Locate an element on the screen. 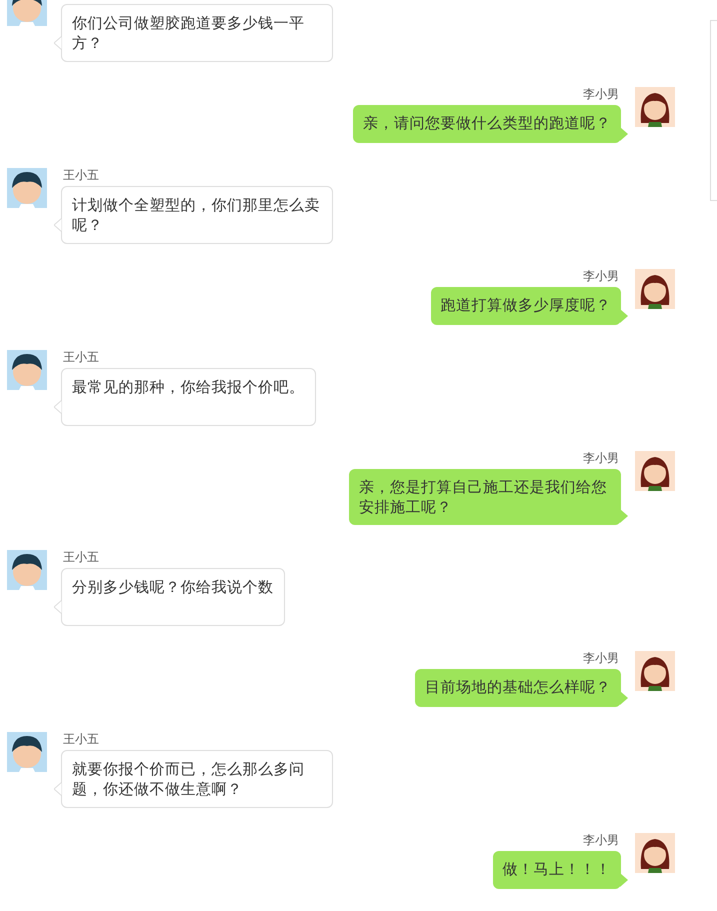 The width and height of the screenshot is (717, 911). message-bubble: 亲，您是打算自己施工还是我们给您安排施工呢？ is located at coordinates (485, 497).